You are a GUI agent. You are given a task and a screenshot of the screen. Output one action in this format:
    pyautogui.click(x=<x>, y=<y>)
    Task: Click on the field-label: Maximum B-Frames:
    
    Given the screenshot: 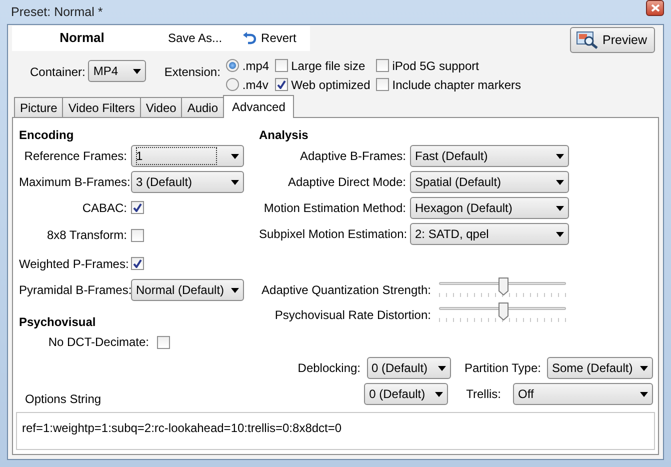 What is the action you would take?
    pyautogui.click(x=73, y=182)
    